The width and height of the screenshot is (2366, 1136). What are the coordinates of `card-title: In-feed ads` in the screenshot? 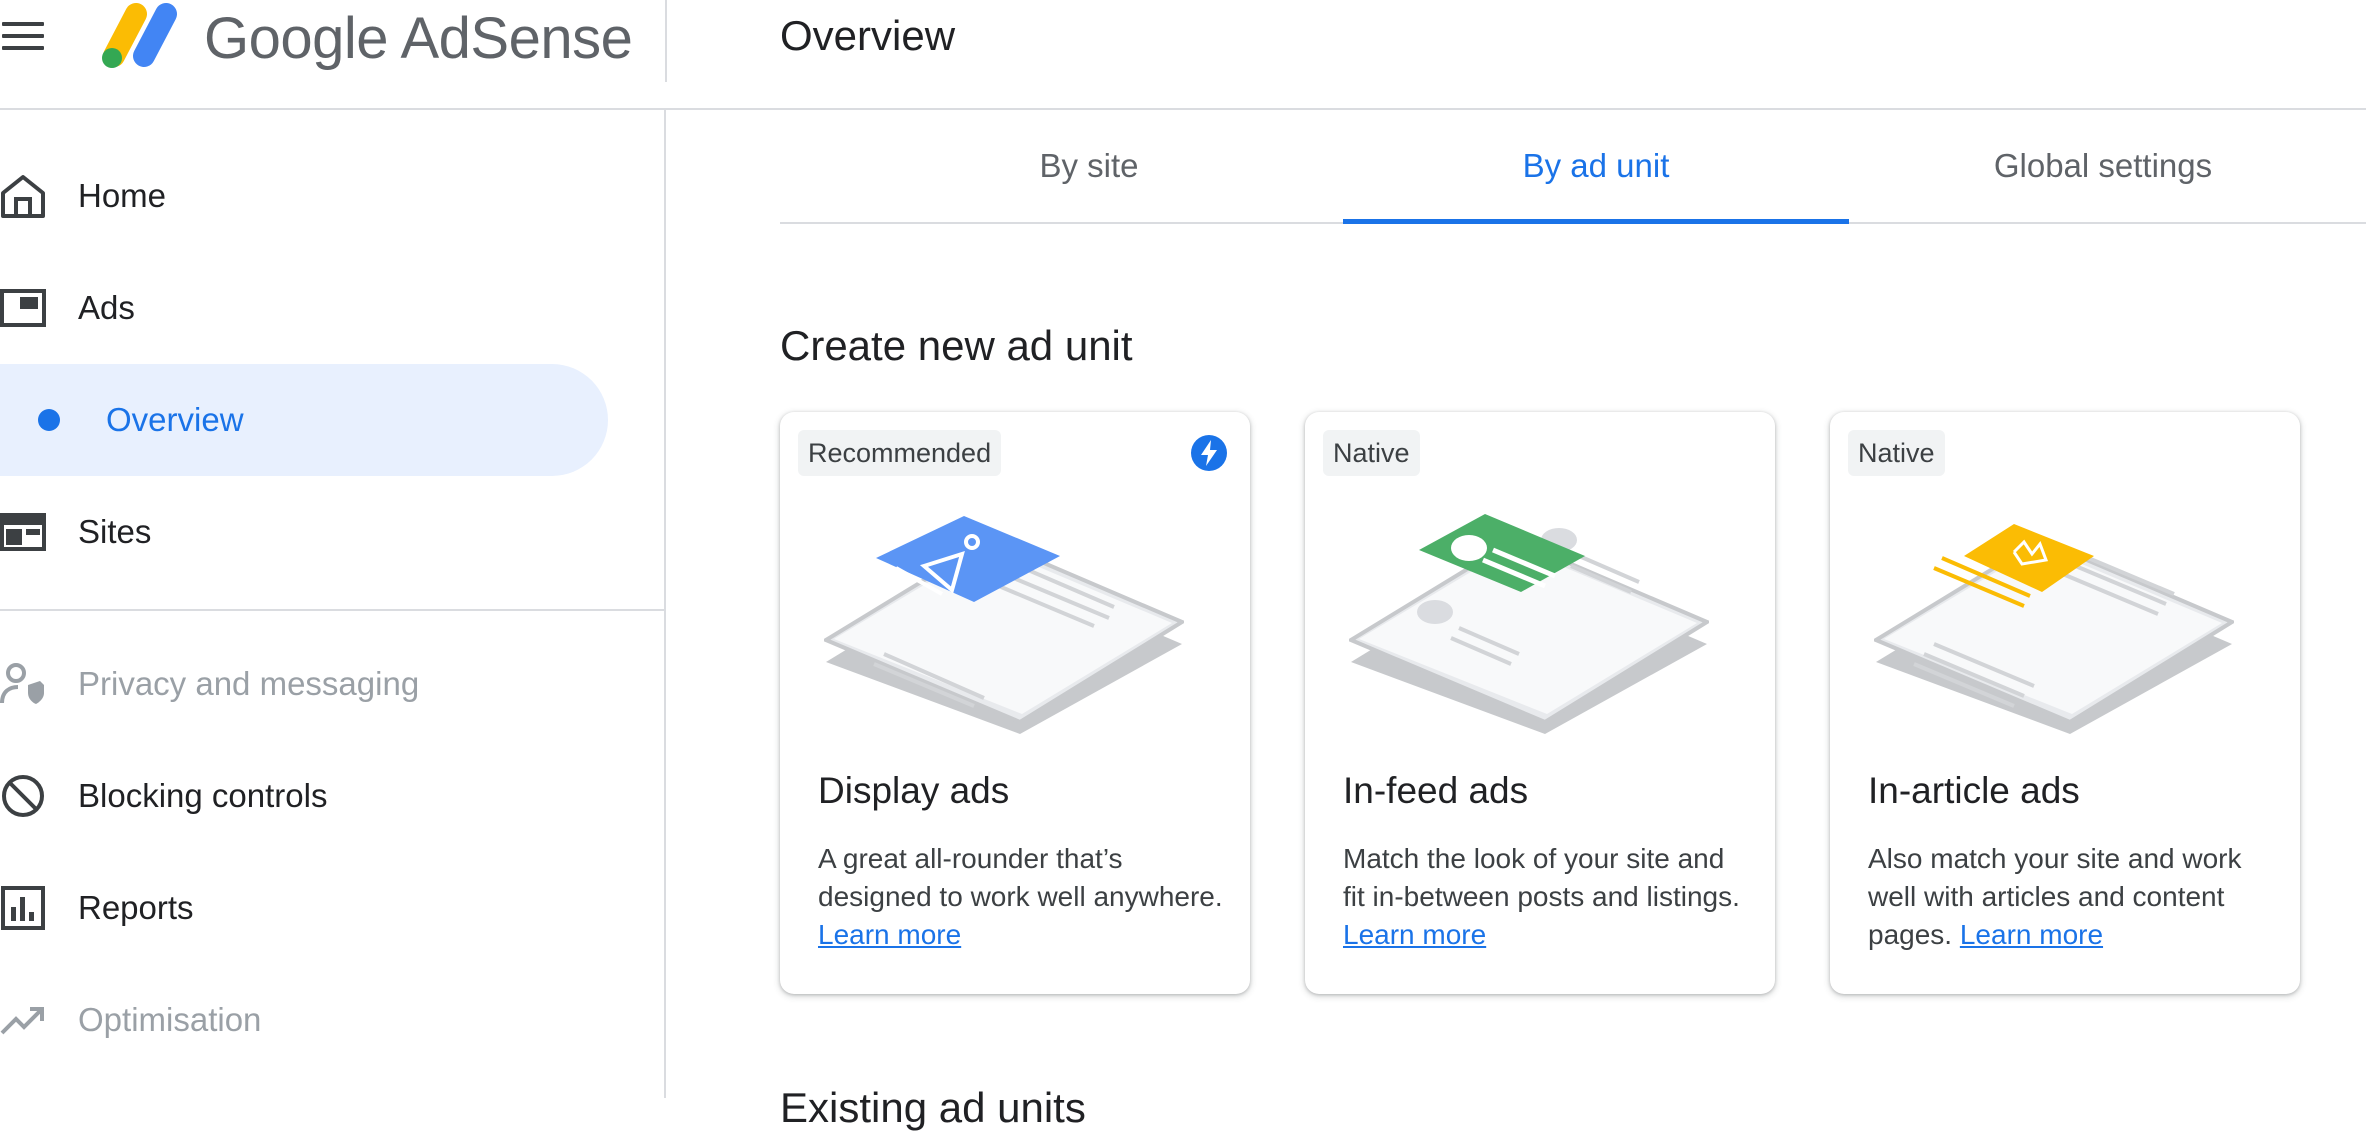 It's located at (1436, 790).